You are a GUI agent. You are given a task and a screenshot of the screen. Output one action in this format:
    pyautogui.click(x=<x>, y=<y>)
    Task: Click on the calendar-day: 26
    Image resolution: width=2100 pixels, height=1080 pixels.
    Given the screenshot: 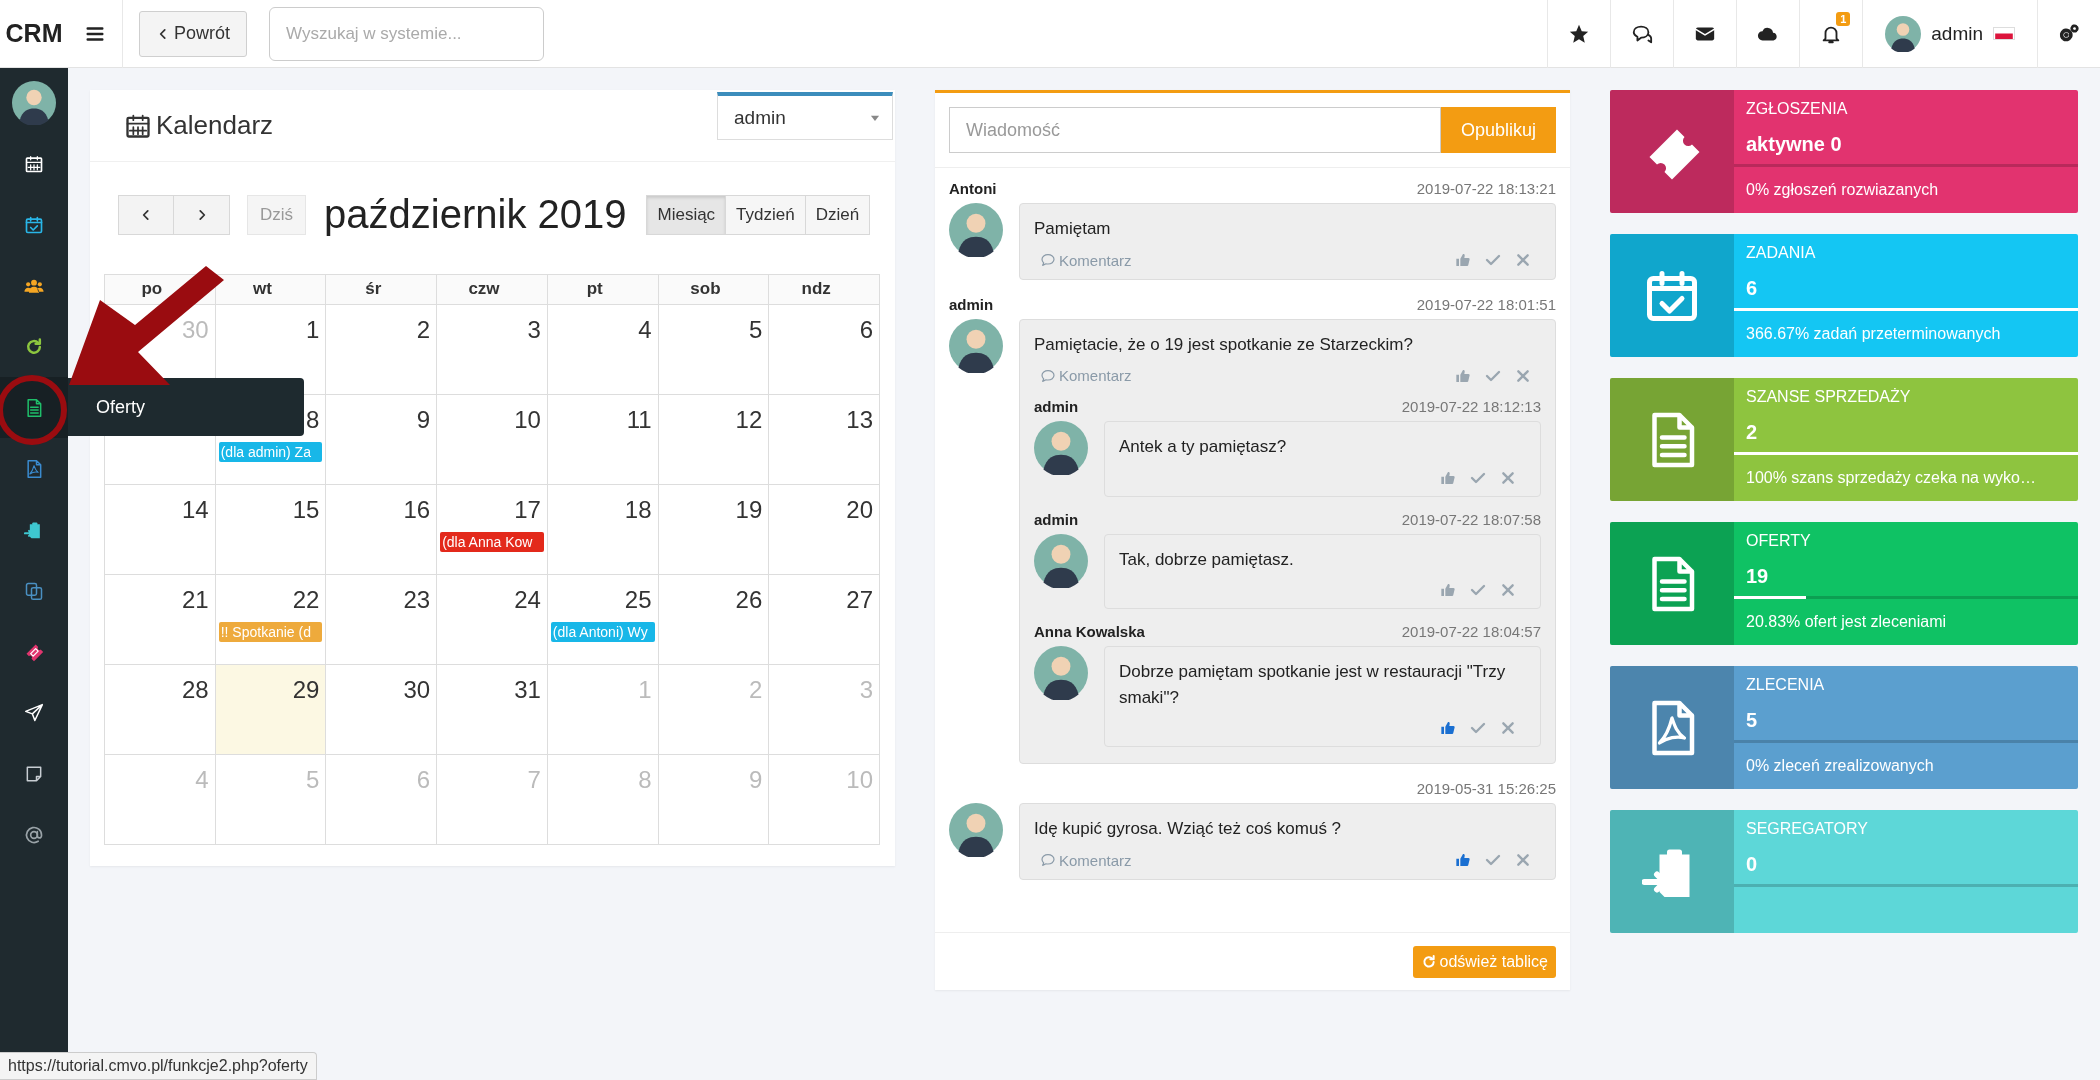 What is the action you would take?
    pyautogui.click(x=714, y=620)
    